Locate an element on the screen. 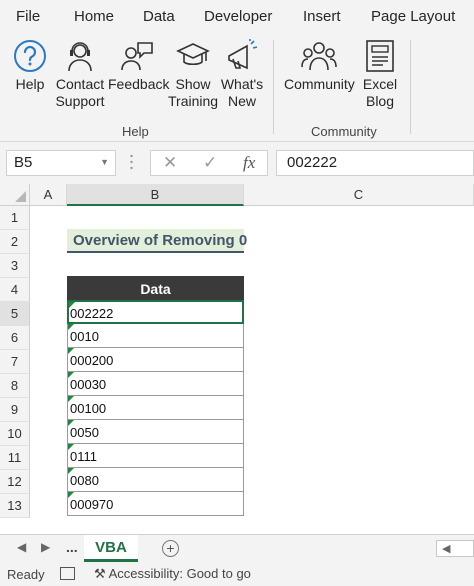  table-cell-active: 002222 is located at coordinates (155, 312).